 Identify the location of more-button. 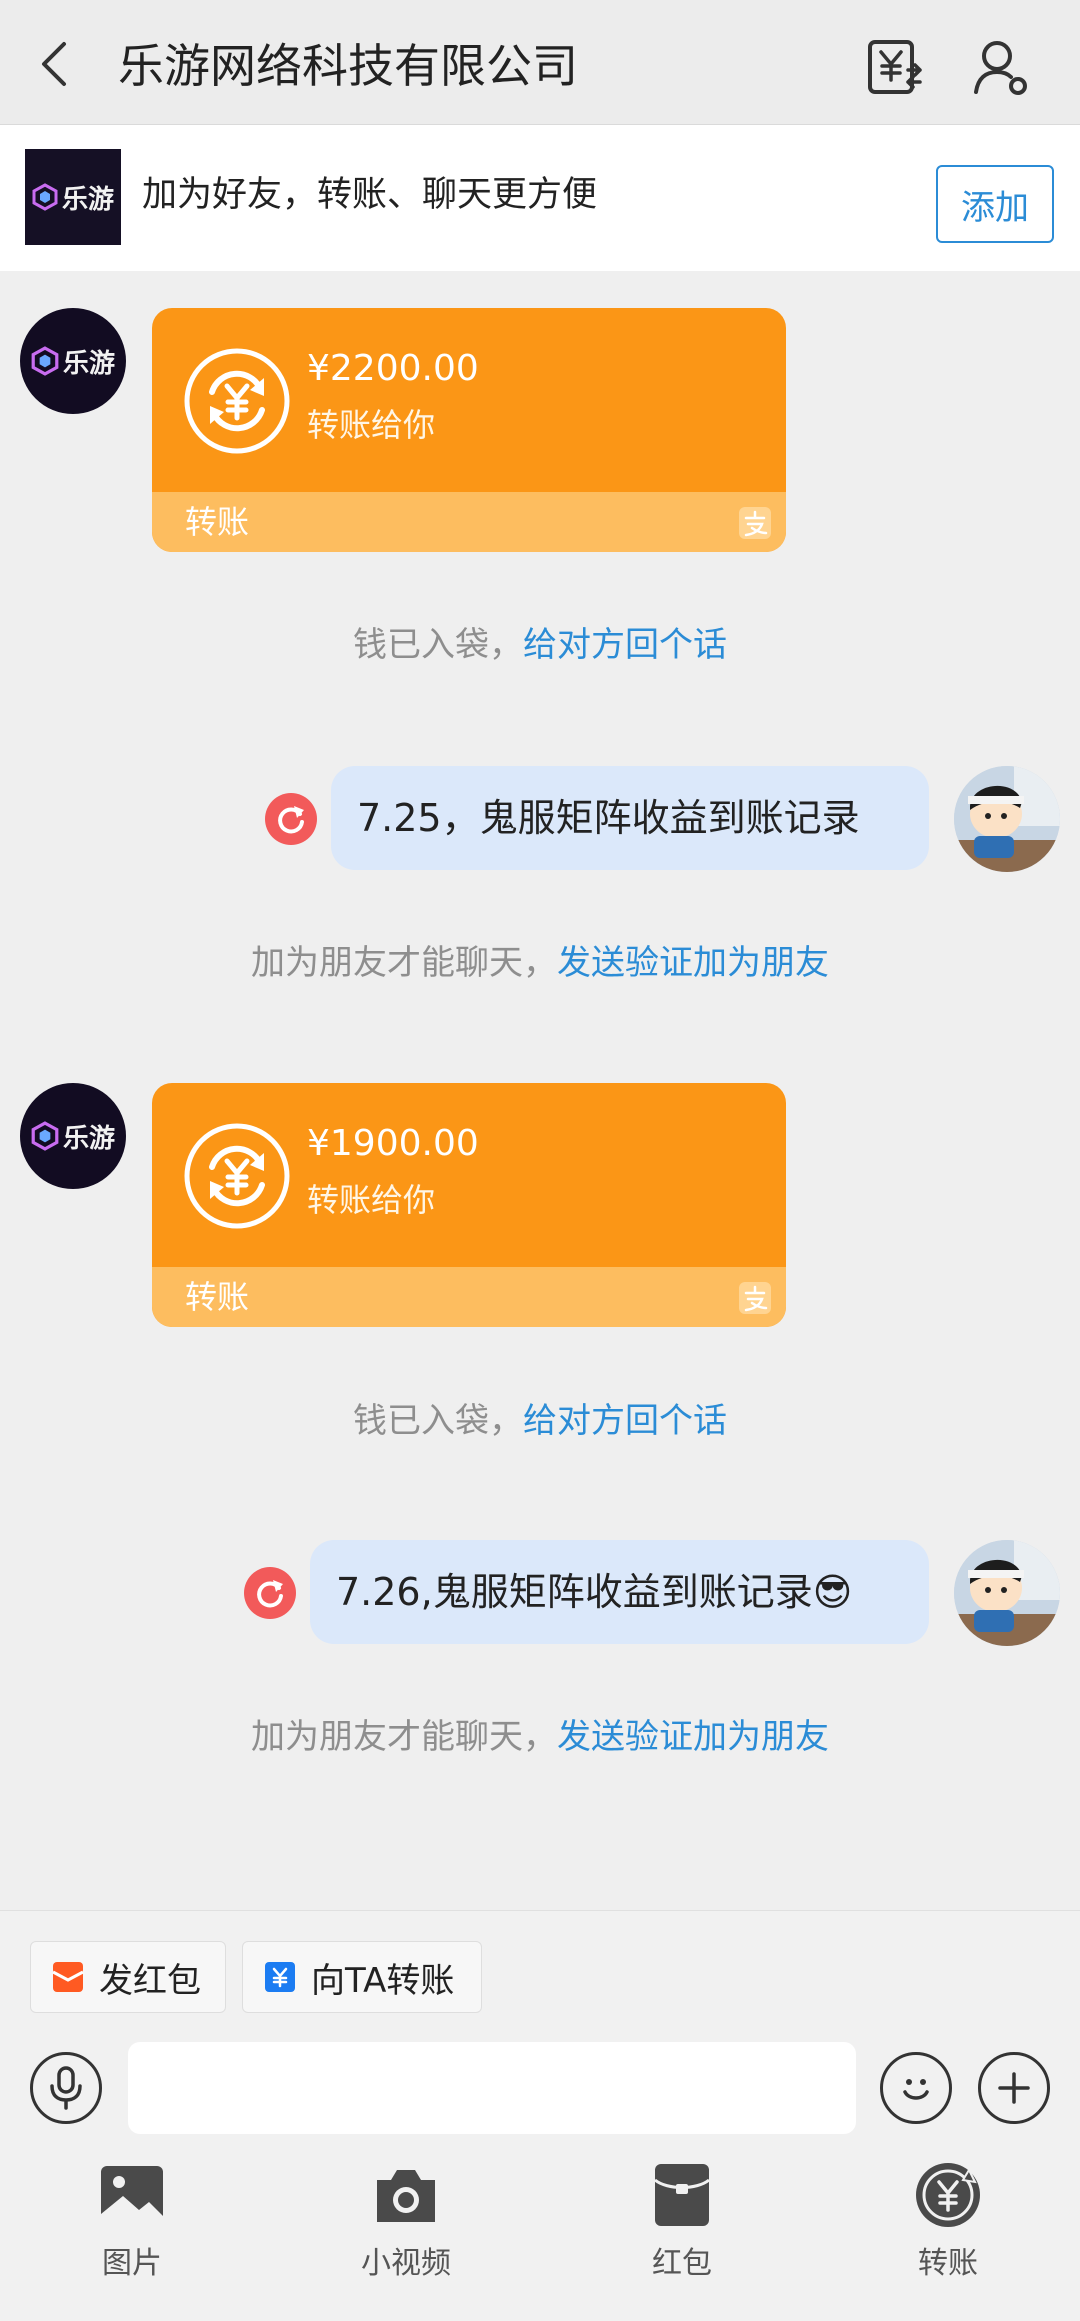
(1014, 2088).